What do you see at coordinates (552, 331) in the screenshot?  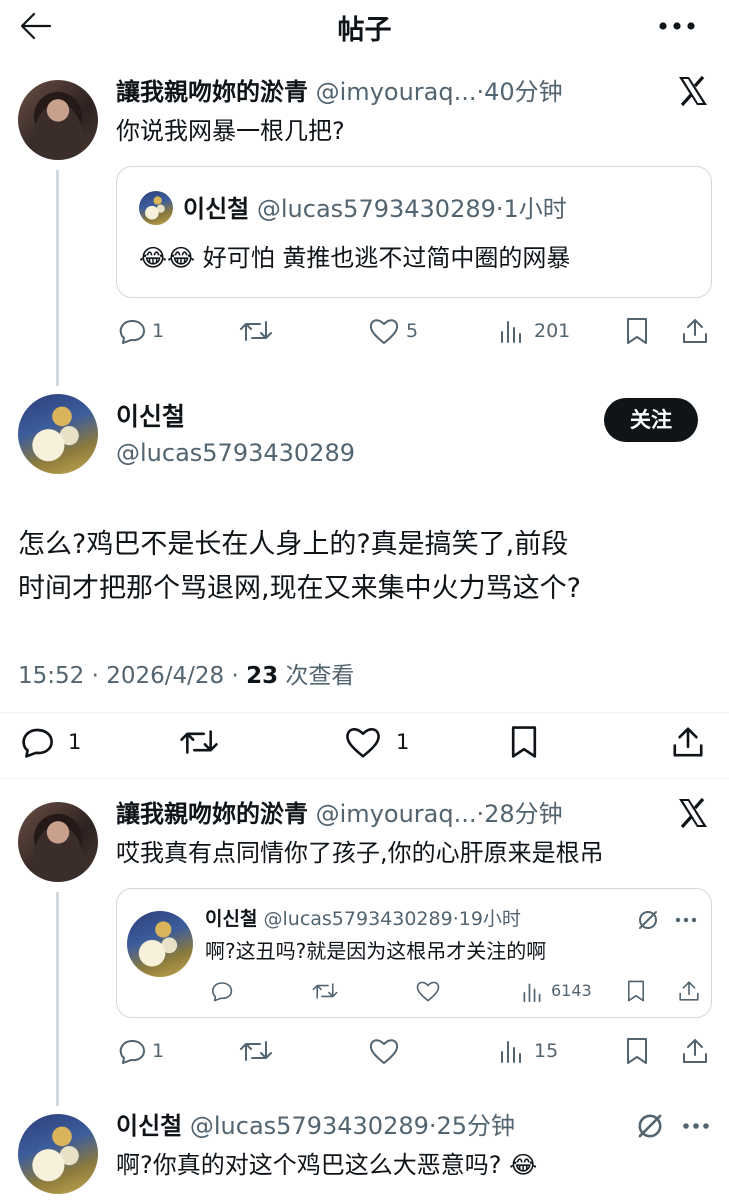 I see `view-count: 201` at bounding box center [552, 331].